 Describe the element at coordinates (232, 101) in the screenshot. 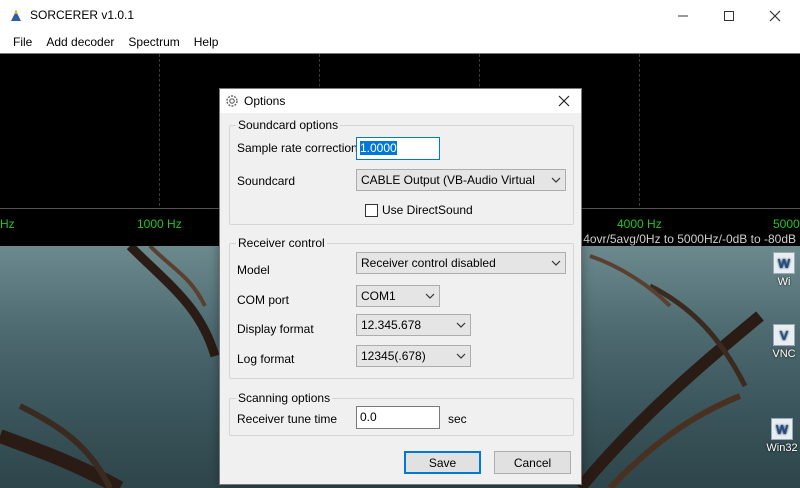

I see `gear-icon` at that location.